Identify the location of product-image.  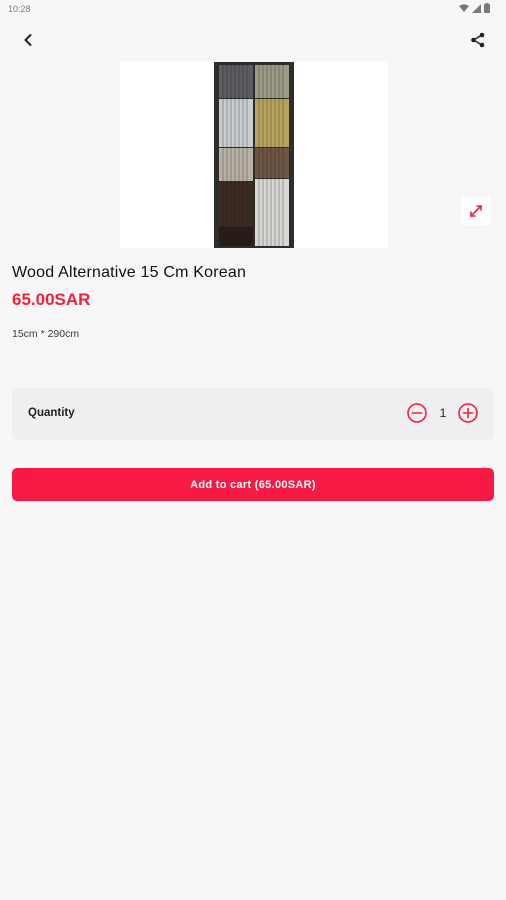
(254, 155).